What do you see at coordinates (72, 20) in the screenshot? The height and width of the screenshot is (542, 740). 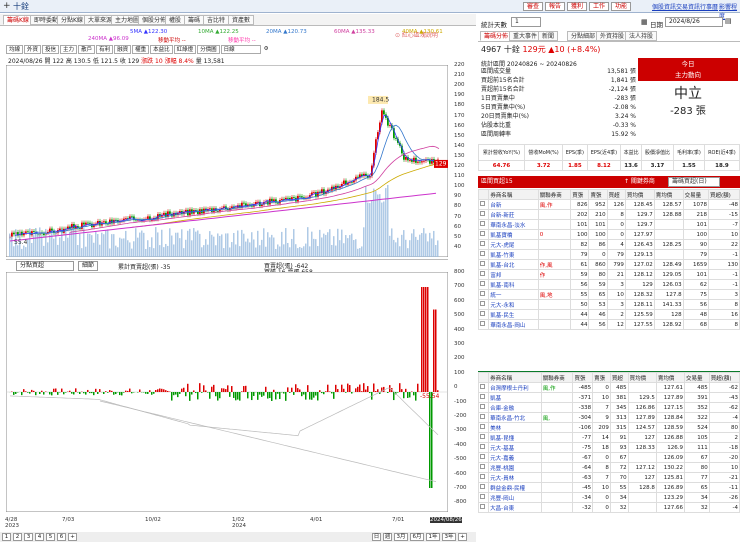 I see `tab: 分點K線` at bounding box center [72, 20].